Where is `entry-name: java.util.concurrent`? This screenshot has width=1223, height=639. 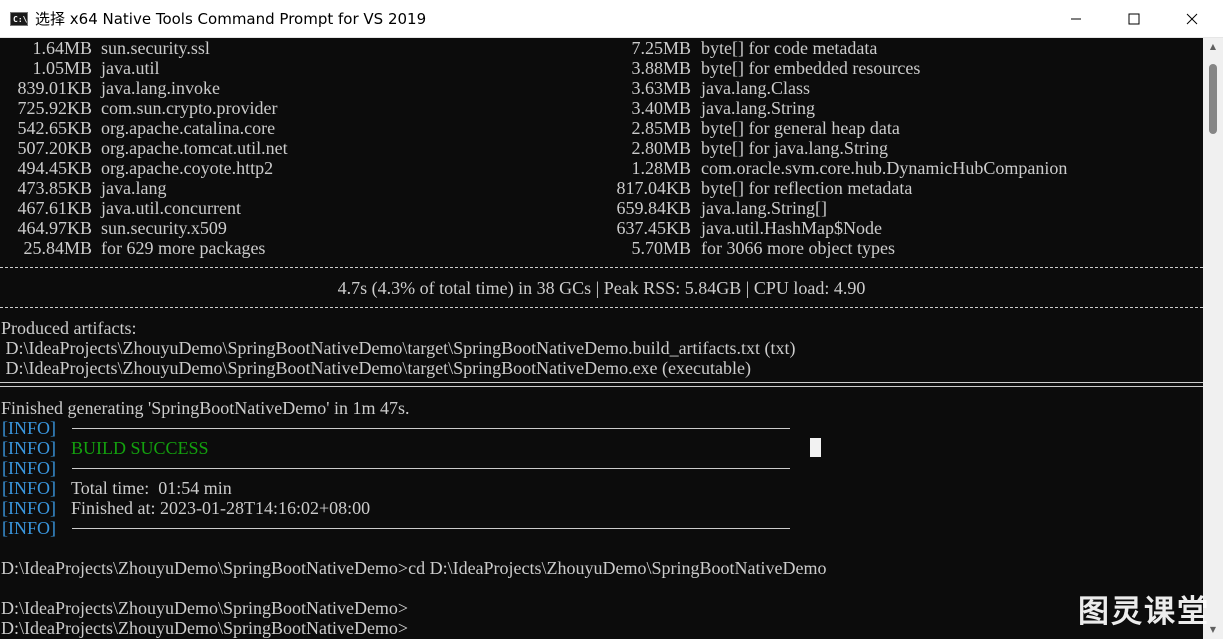 entry-name: java.util.concurrent is located at coordinates (171, 208).